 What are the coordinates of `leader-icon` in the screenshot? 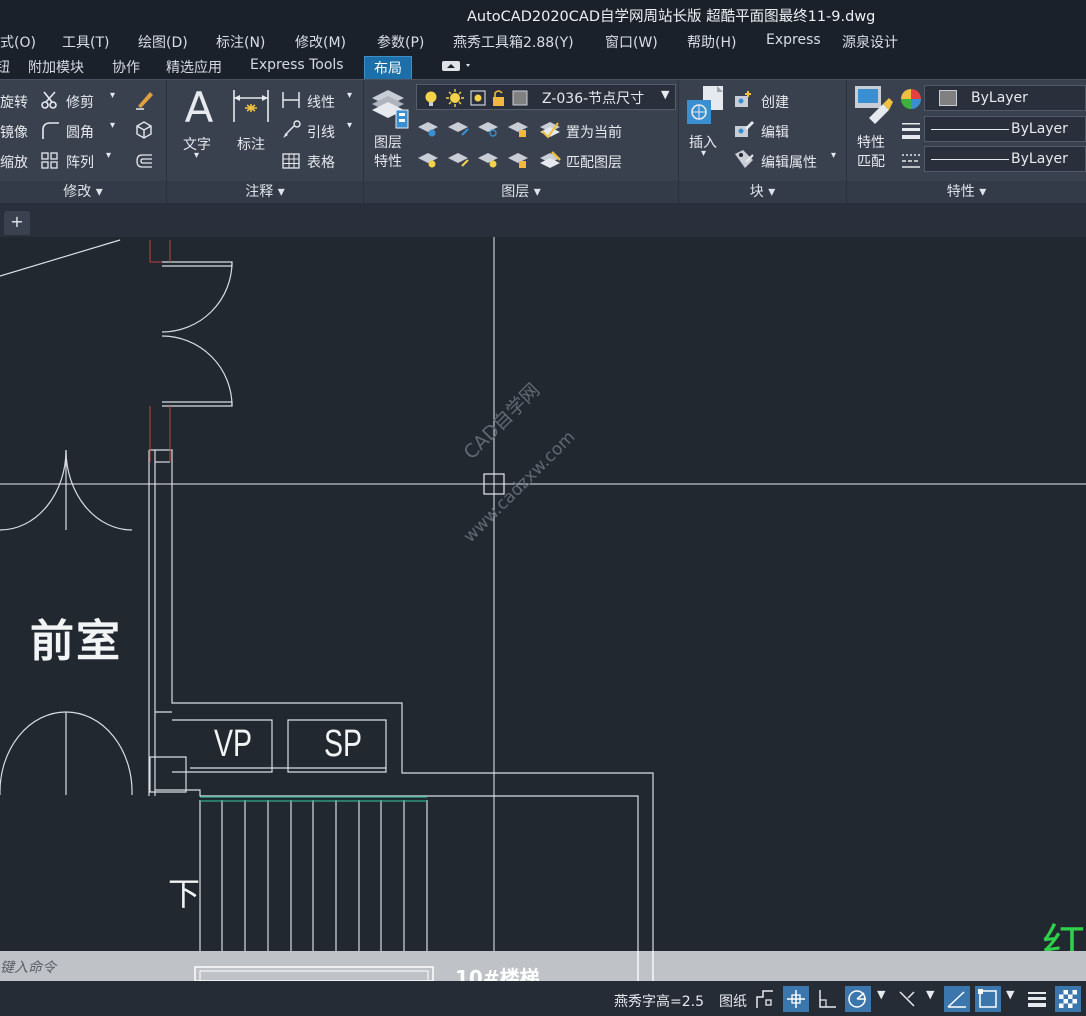 It's located at (291, 132).